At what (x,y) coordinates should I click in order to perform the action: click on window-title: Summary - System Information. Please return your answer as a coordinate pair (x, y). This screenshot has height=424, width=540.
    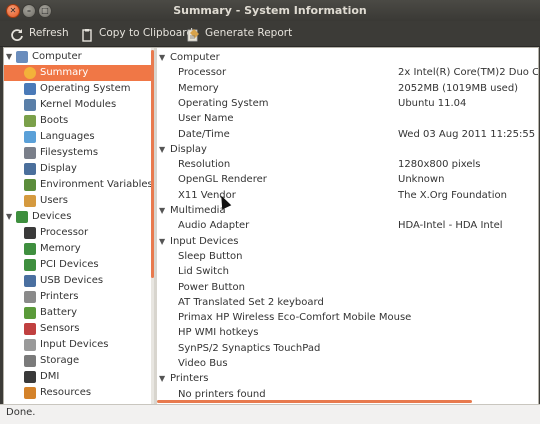
    Looking at the image, I should click on (270, 10).